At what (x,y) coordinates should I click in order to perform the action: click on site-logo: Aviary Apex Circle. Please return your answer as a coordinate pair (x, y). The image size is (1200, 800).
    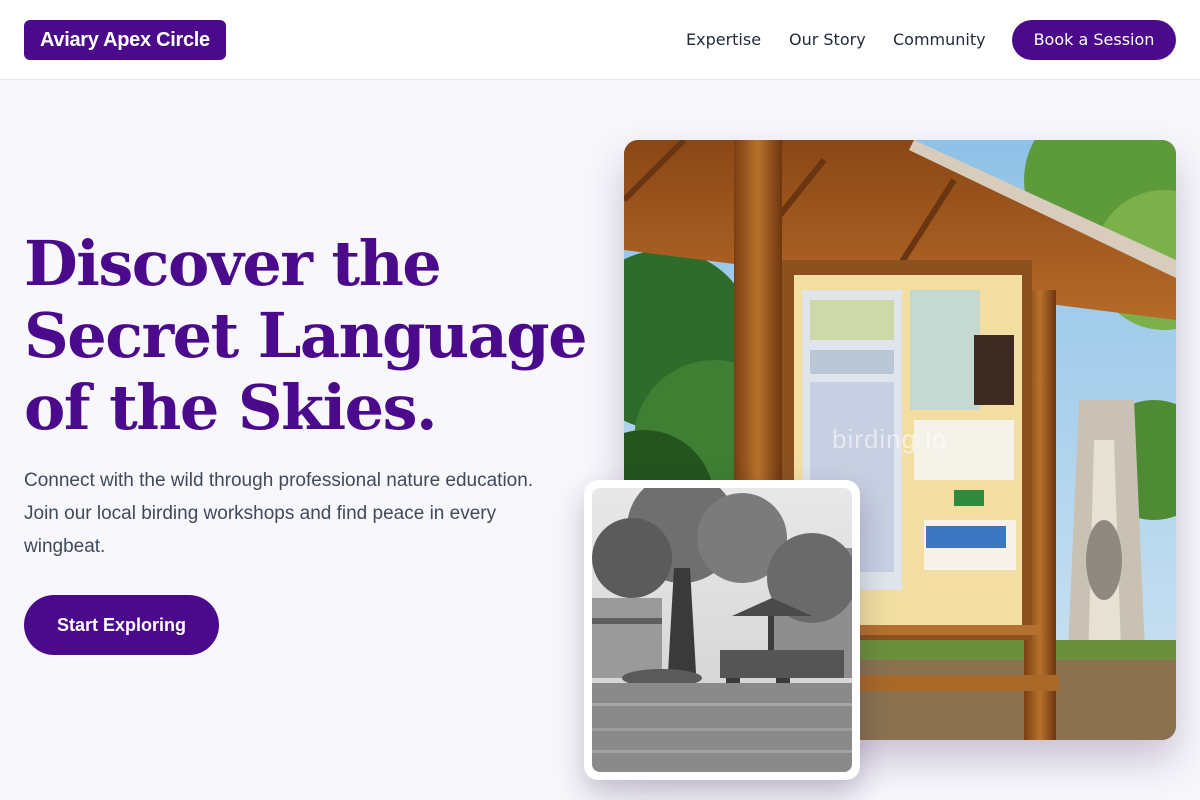
    Looking at the image, I should click on (125, 40).